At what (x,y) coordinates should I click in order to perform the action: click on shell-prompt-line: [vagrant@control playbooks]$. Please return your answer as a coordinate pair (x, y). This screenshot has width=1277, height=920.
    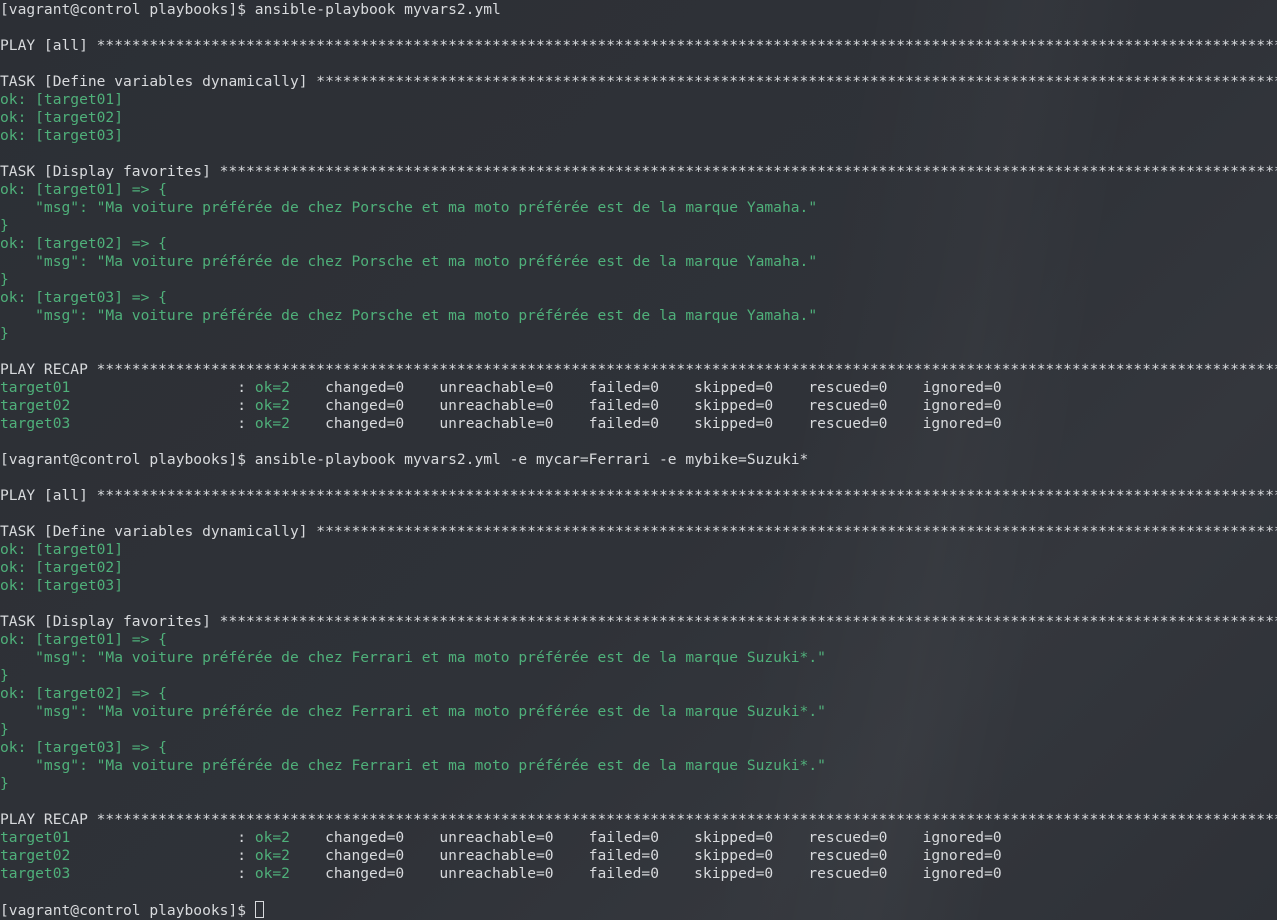
    Looking at the image, I should click on (638, 910).